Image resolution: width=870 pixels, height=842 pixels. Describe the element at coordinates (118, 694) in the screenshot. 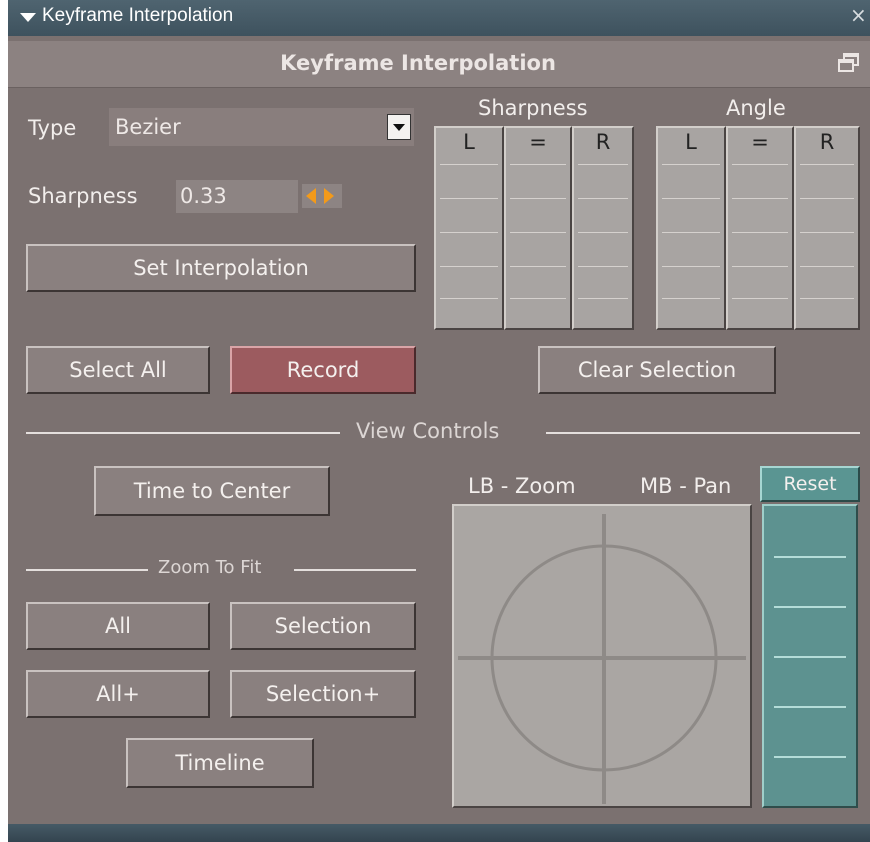

I see `zoom-all-plus-button: All+` at that location.